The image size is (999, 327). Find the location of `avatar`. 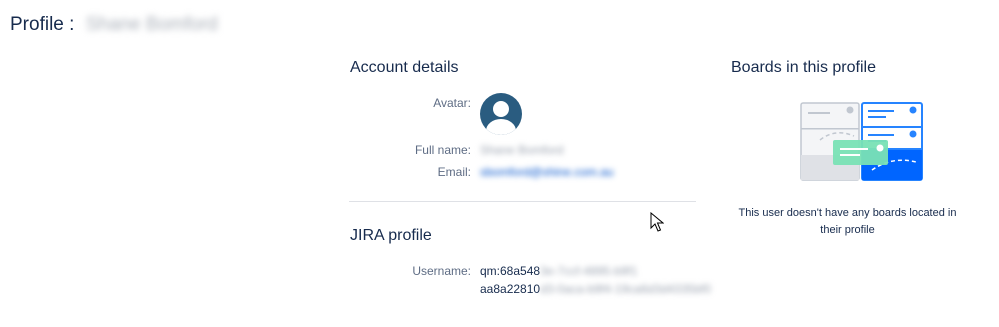

avatar is located at coordinates (501, 114).